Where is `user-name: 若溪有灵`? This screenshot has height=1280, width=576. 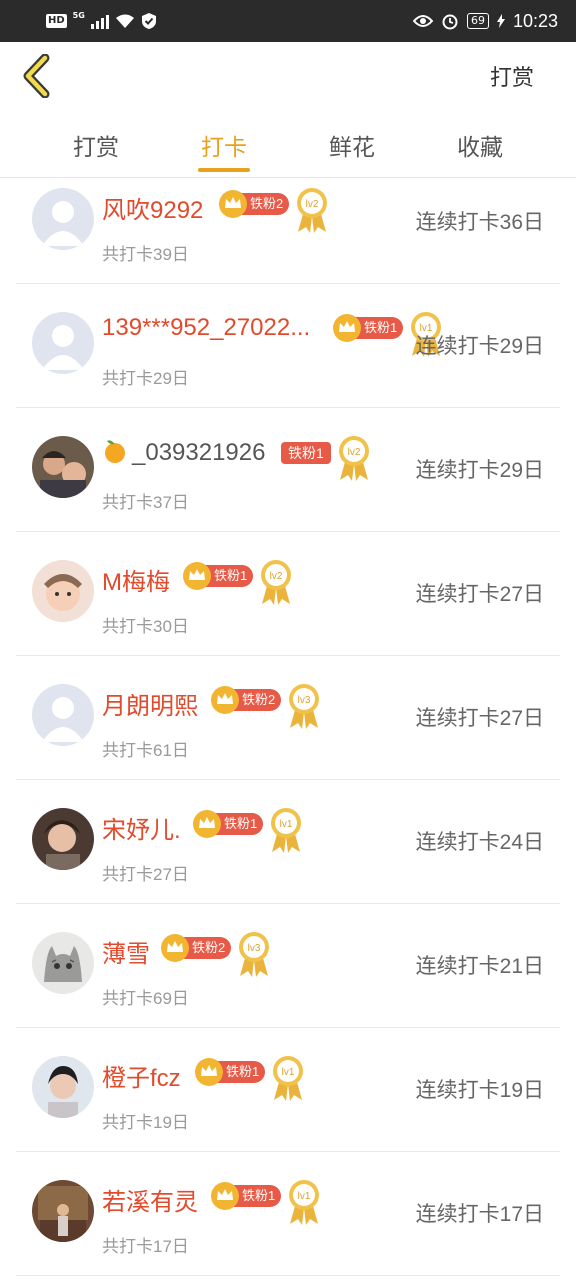
user-name: 若溪有灵 is located at coordinates (150, 1199).